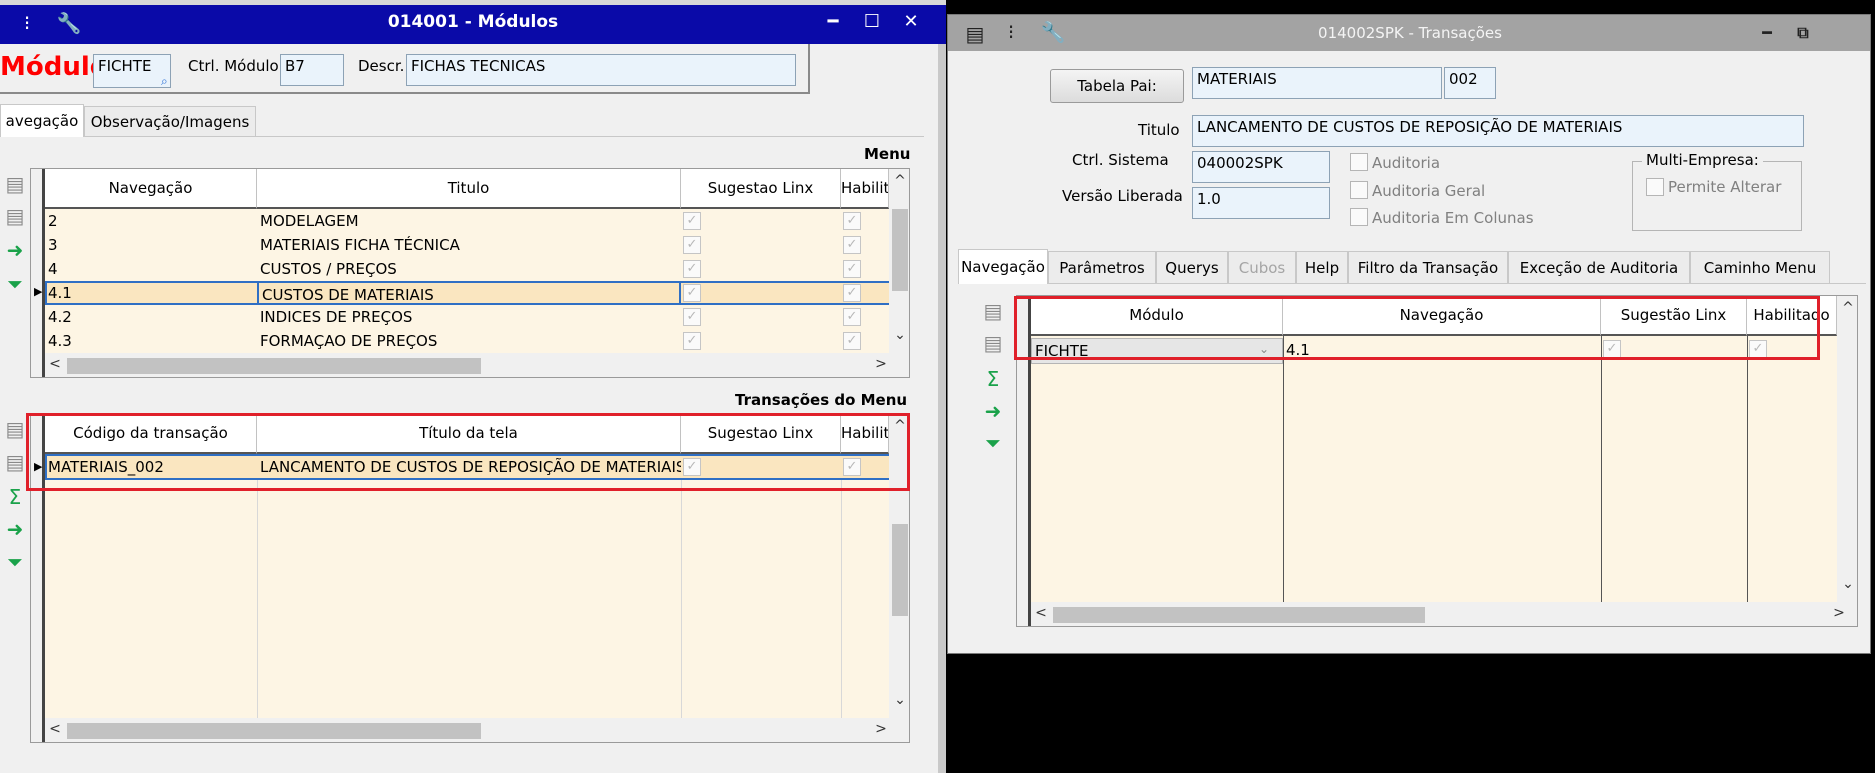  Describe the element at coordinates (170, 121) in the screenshot. I see `tab-observacao: Observação/Imagens` at that location.